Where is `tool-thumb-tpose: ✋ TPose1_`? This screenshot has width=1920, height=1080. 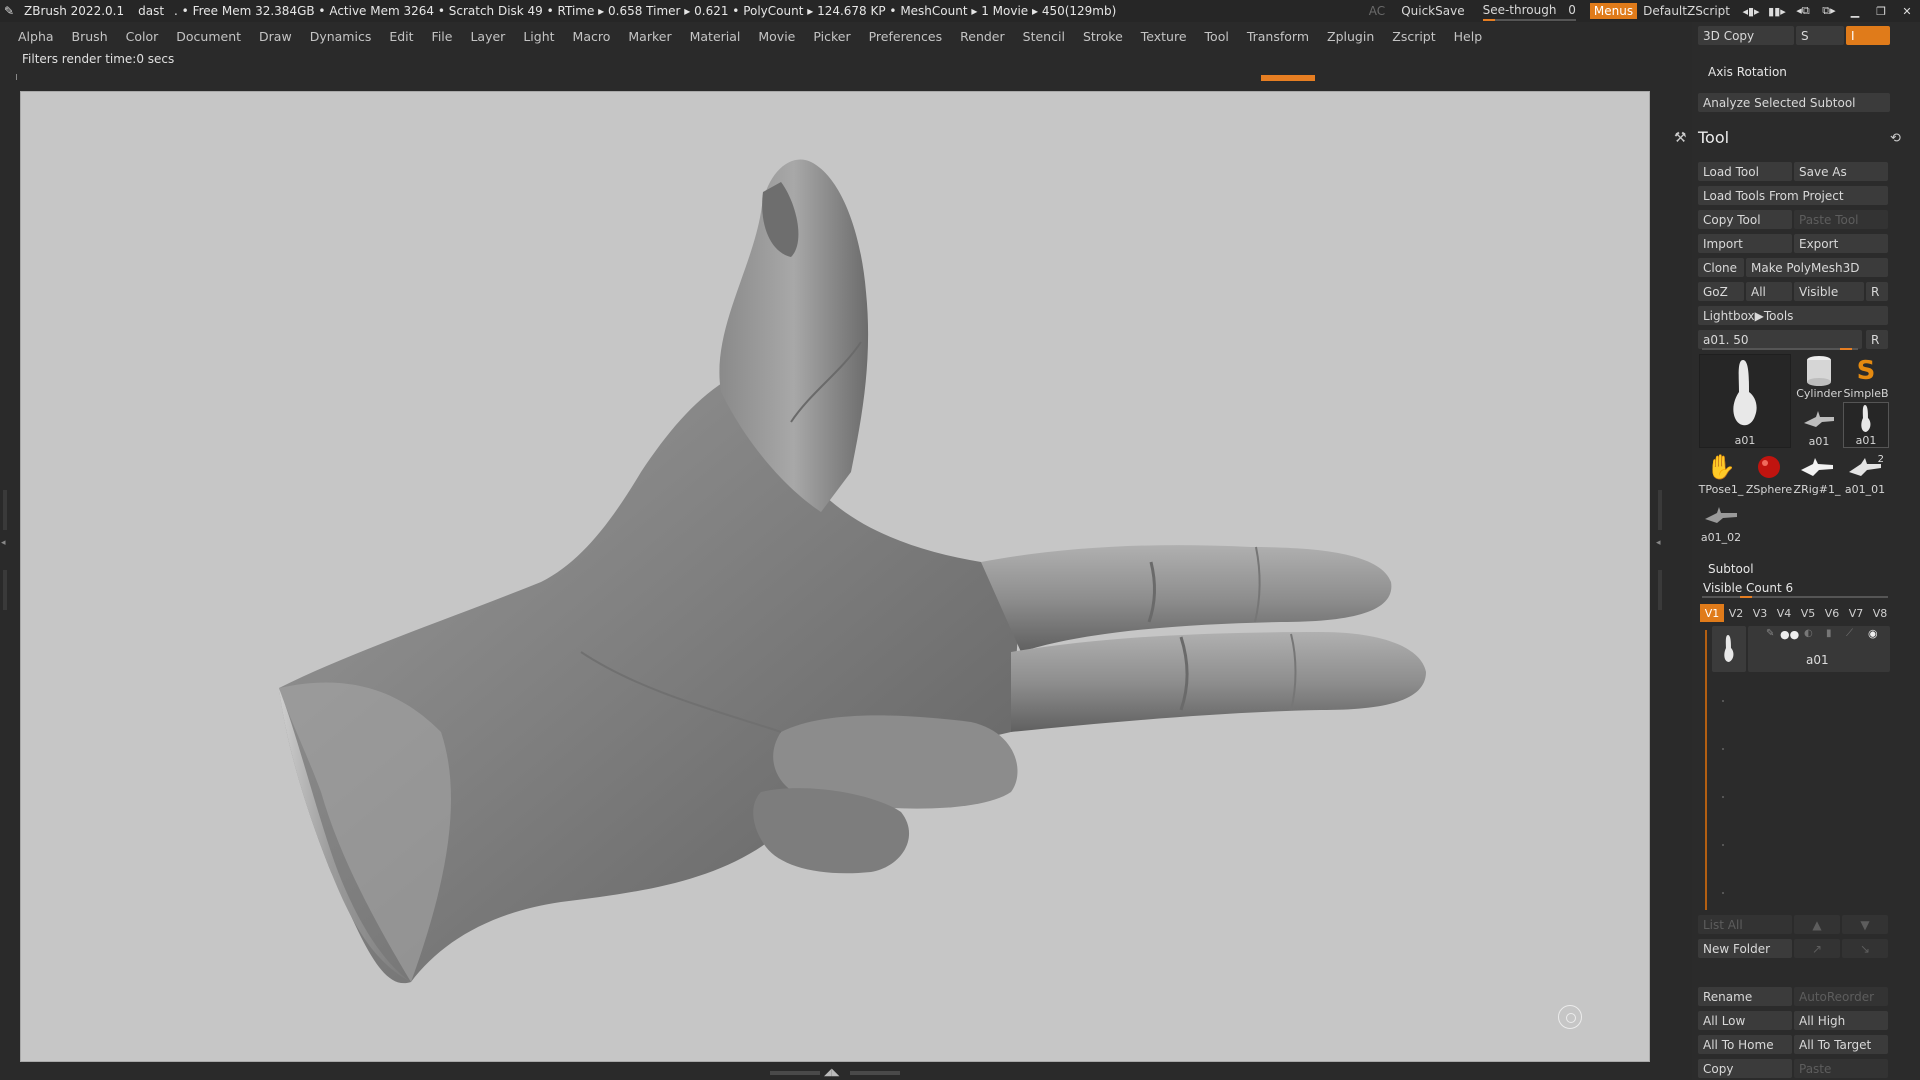
tool-thumb-tpose: ✋ TPose1_ is located at coordinates (1721, 473).